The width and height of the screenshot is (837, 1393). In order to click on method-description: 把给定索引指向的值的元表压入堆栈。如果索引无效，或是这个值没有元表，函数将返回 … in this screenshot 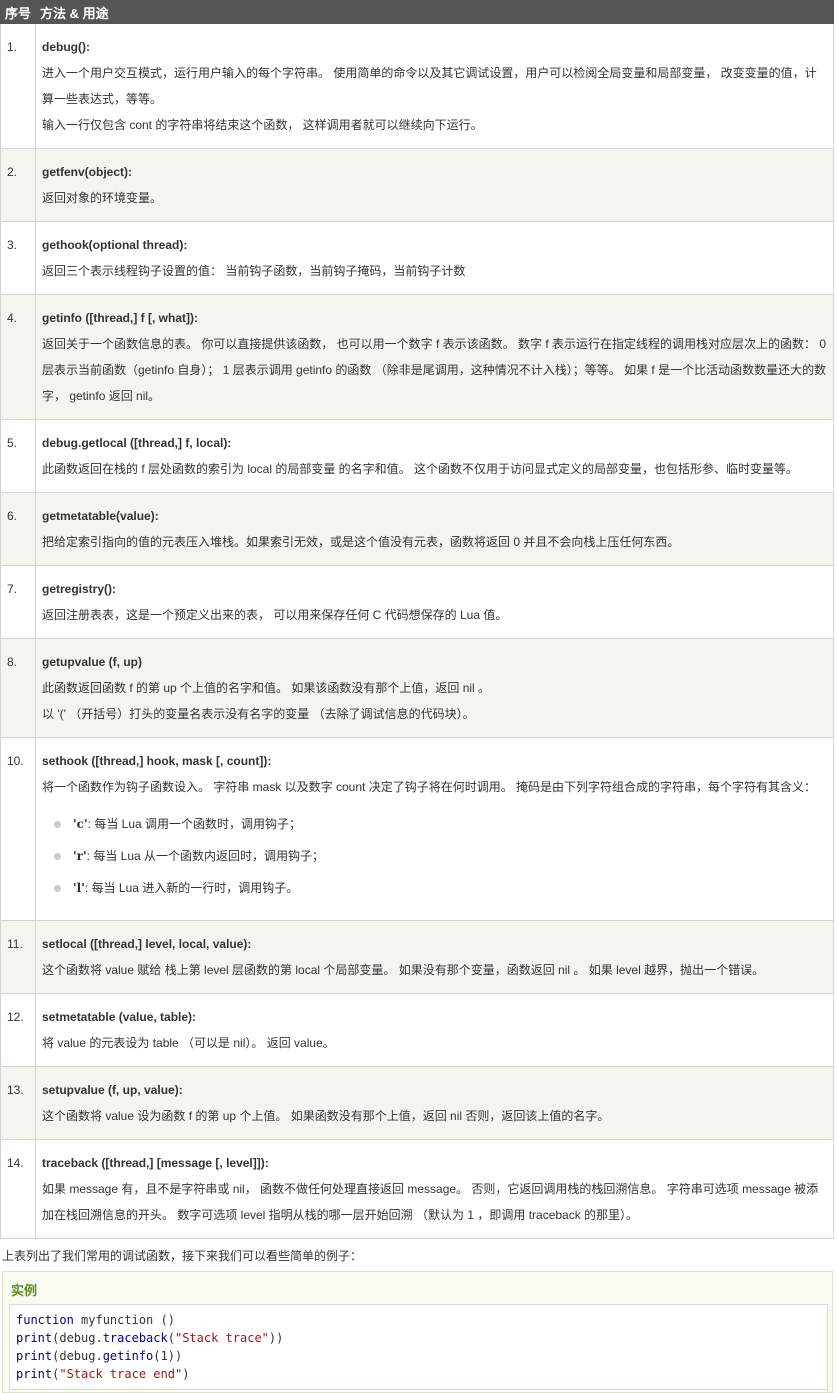, I will do `click(361, 542)`.